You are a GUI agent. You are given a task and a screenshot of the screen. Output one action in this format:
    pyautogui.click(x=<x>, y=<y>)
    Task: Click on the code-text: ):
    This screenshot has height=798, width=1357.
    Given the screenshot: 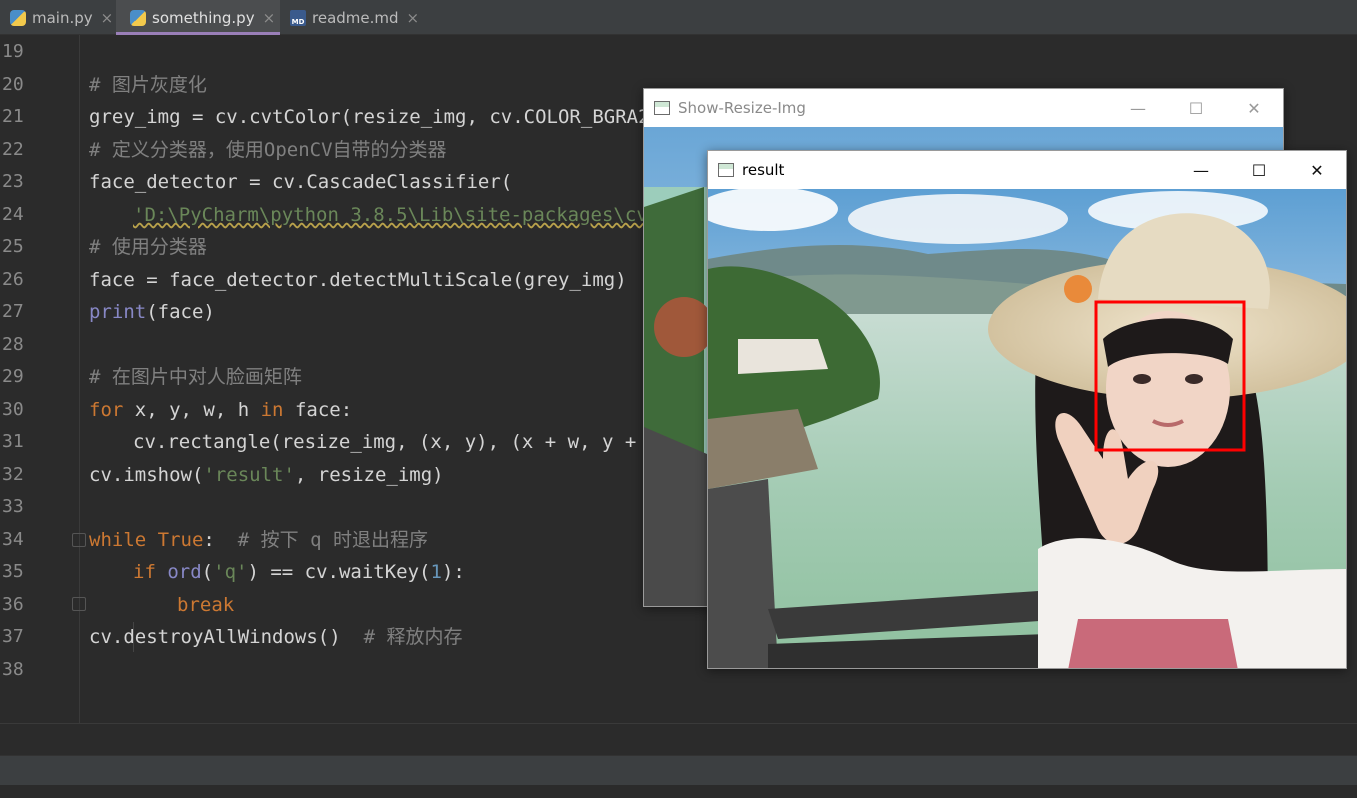 What is the action you would take?
    pyautogui.click(x=453, y=572)
    